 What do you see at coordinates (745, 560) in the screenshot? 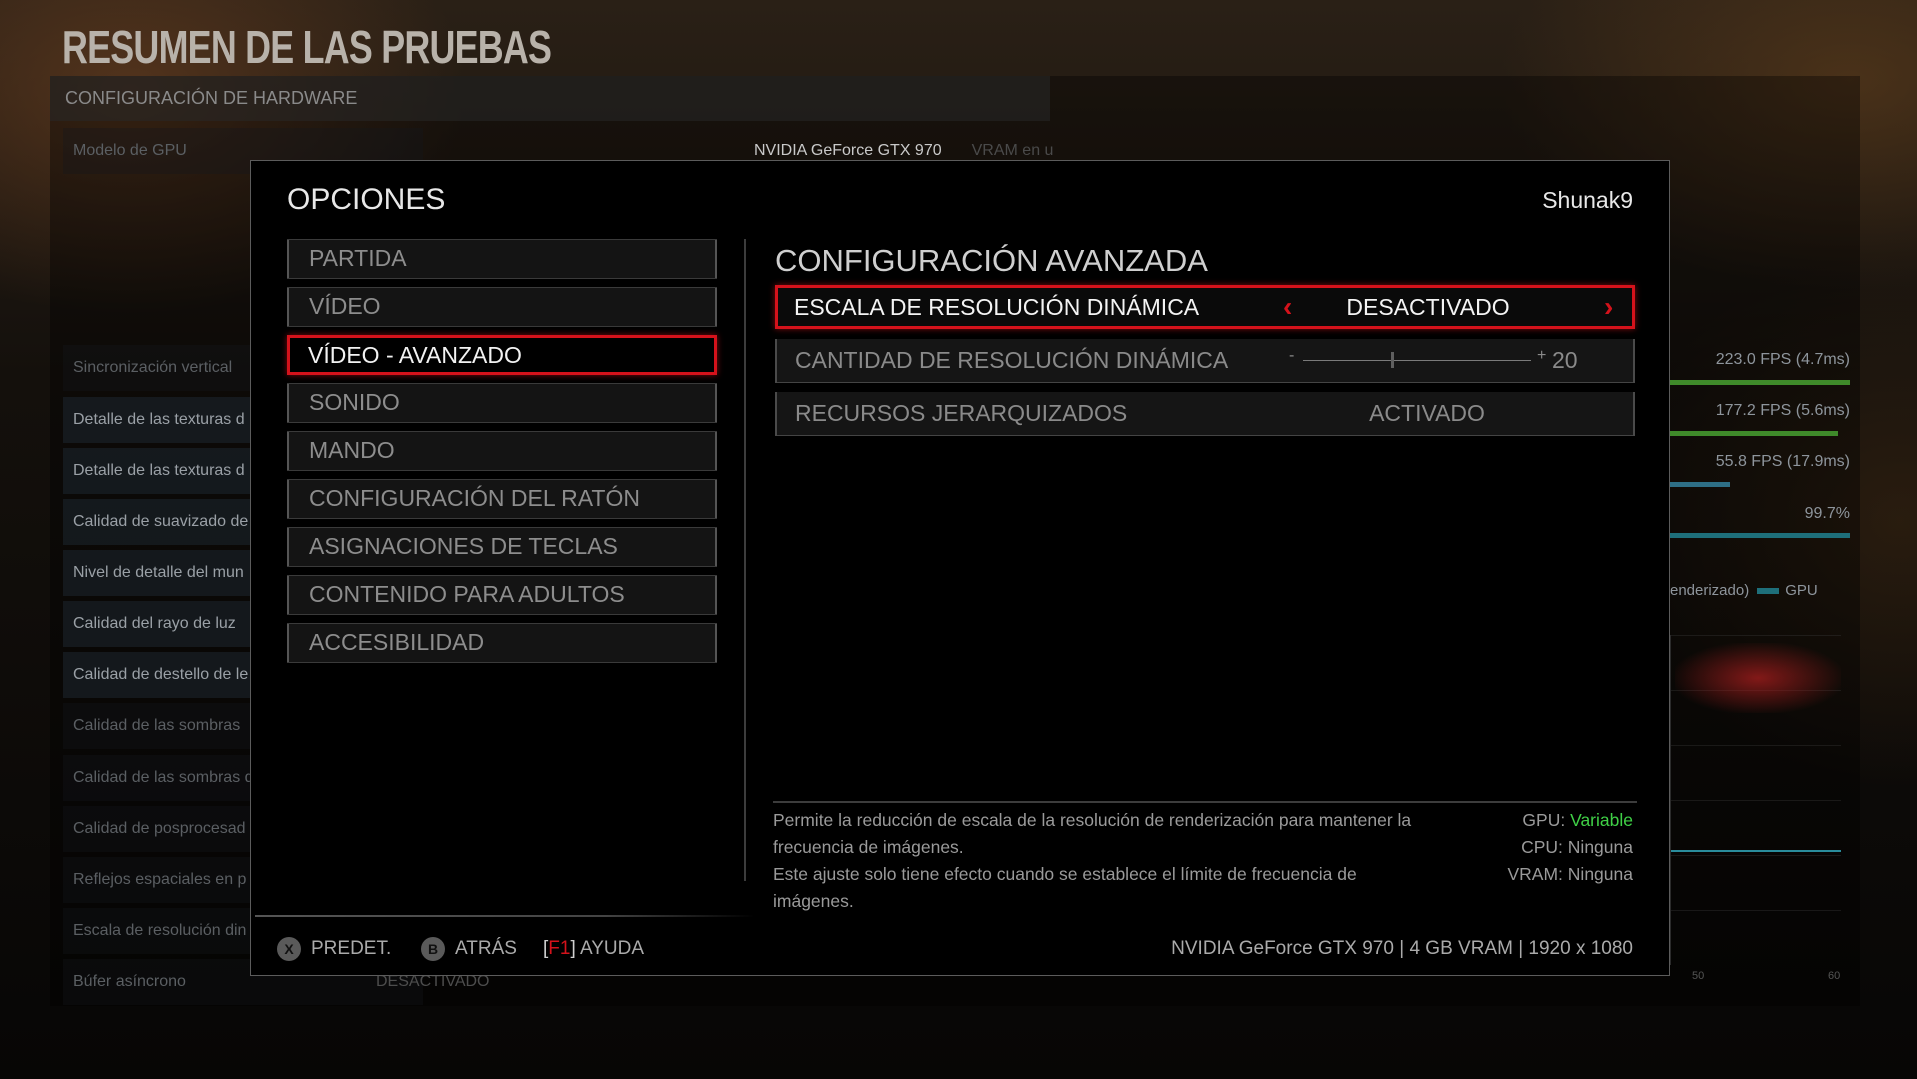
I see `panel-divider` at bounding box center [745, 560].